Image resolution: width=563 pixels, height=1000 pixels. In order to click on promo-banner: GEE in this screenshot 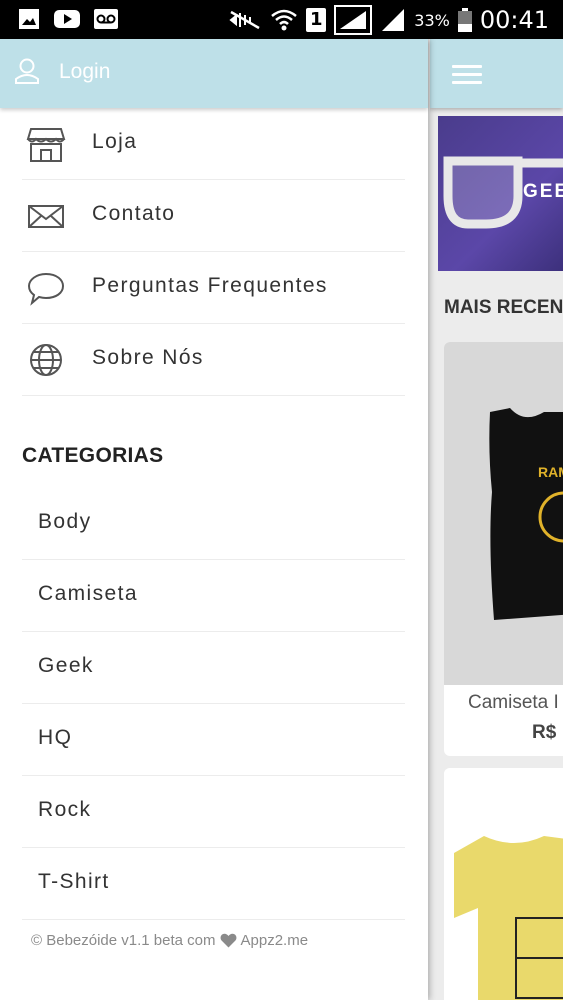, I will do `click(500, 193)`.